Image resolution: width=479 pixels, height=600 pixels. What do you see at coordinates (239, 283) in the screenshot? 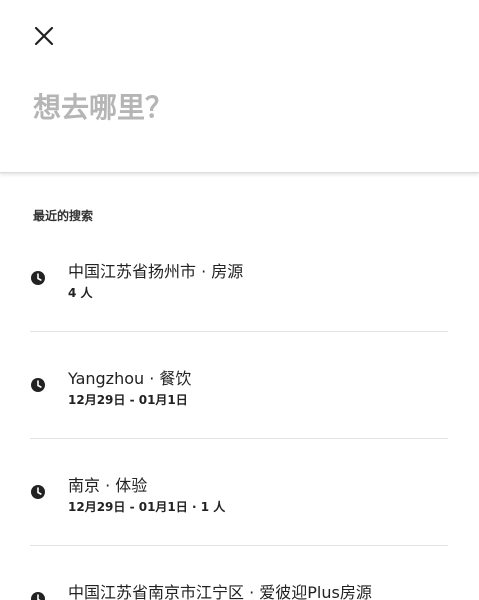
I see `recent-search-item: 中国江苏省扬州市 · 房源 4 人` at bounding box center [239, 283].